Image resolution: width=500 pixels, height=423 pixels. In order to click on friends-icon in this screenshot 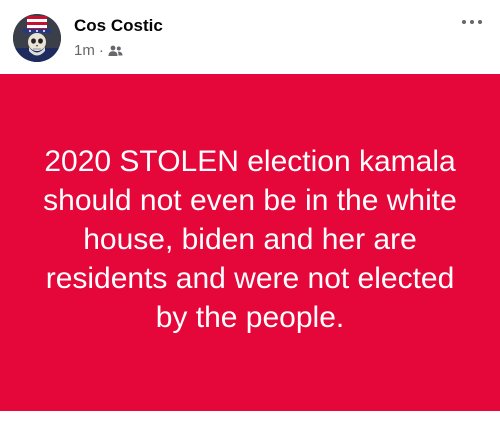, I will do `click(115, 51)`.